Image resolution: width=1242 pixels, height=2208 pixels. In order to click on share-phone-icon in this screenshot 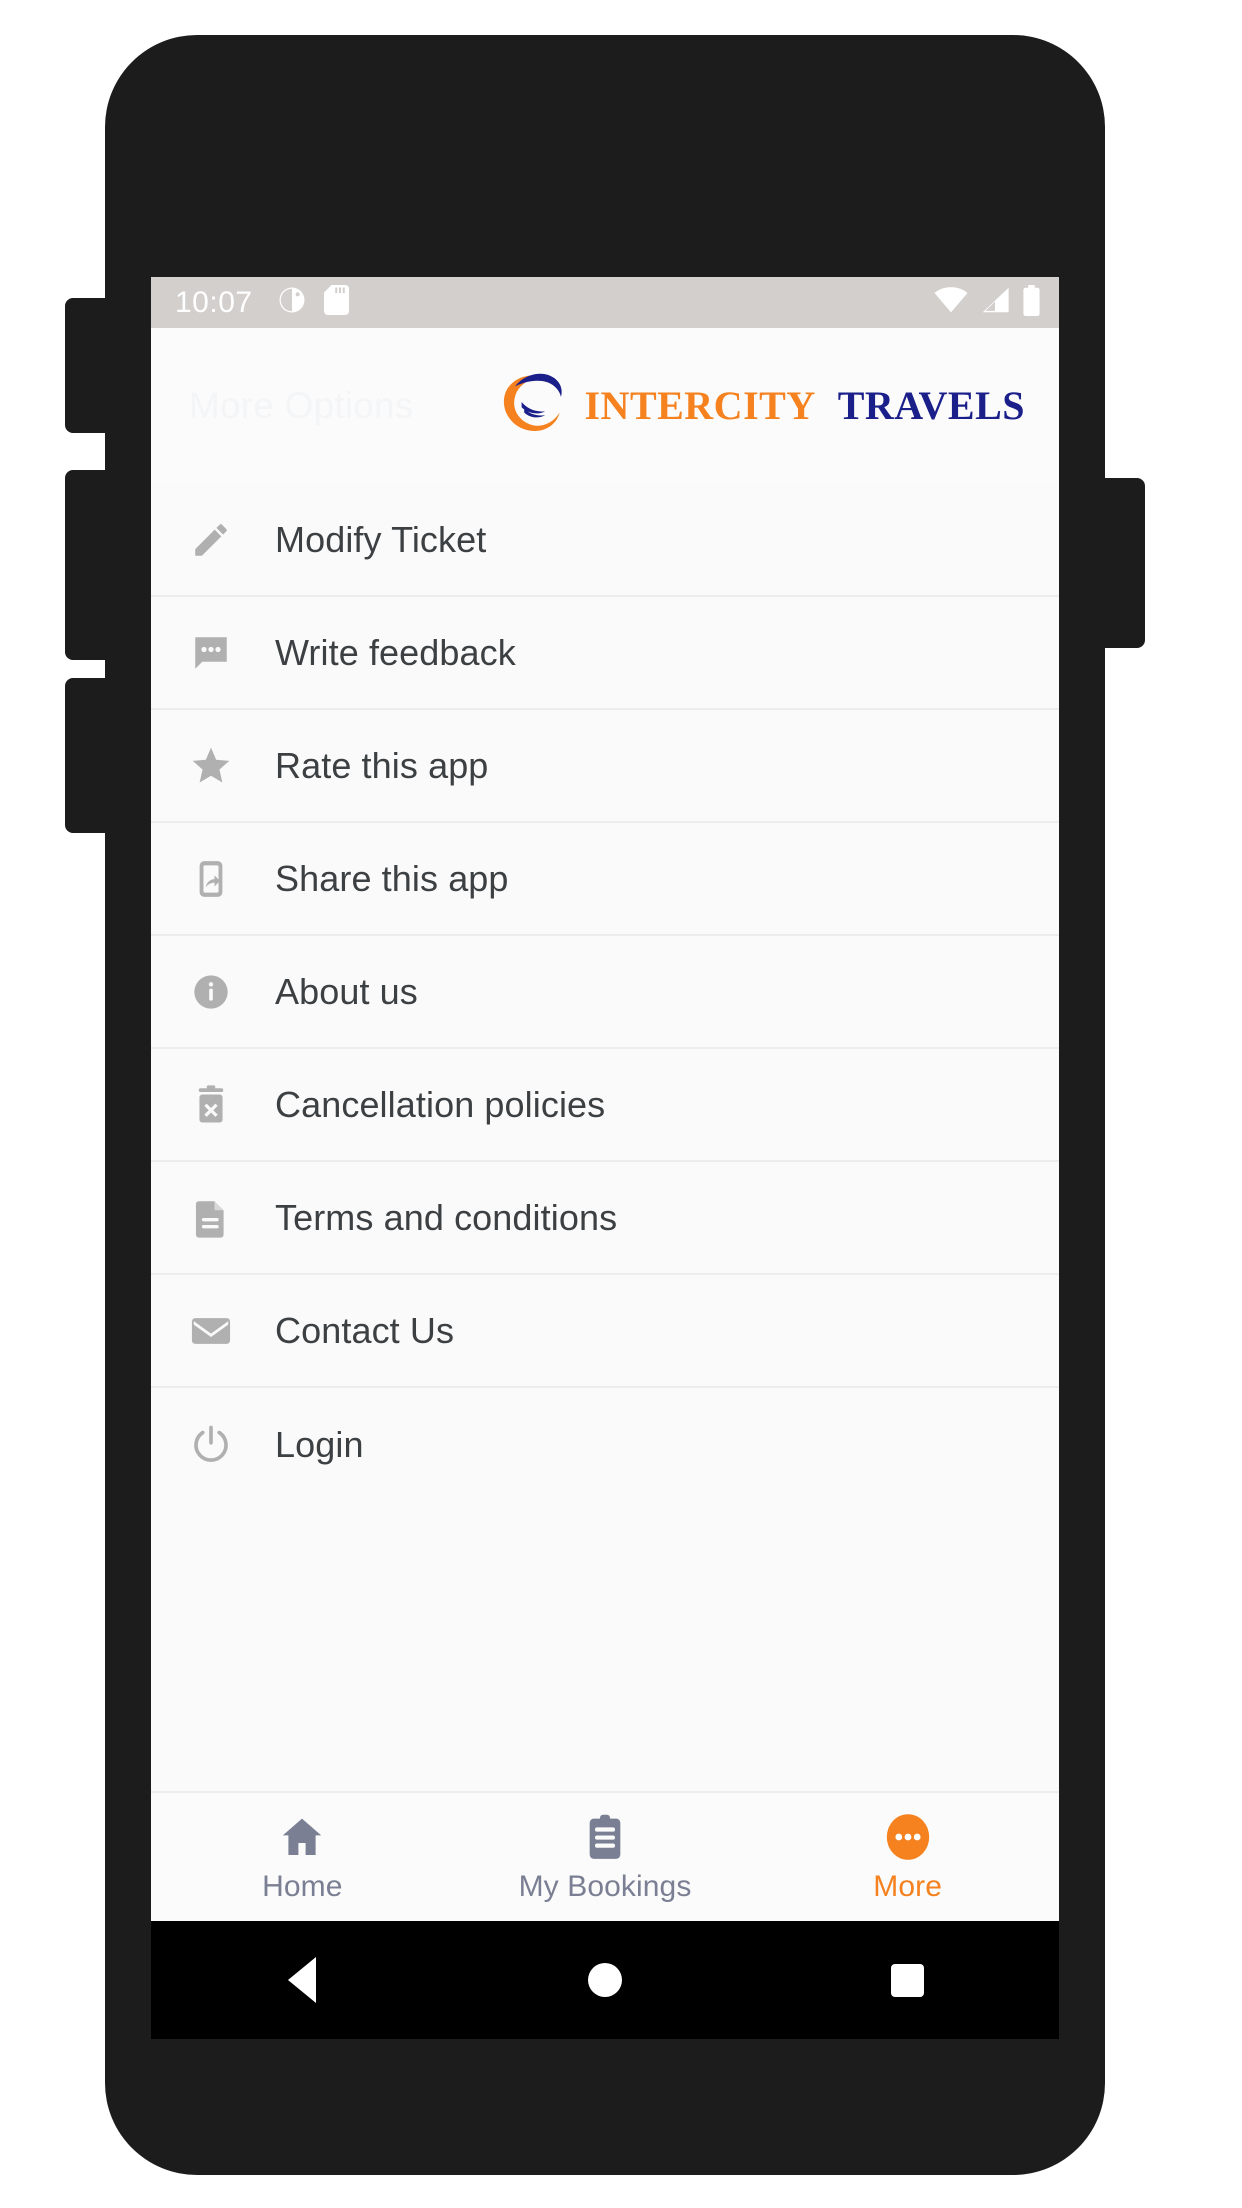, I will do `click(211, 879)`.